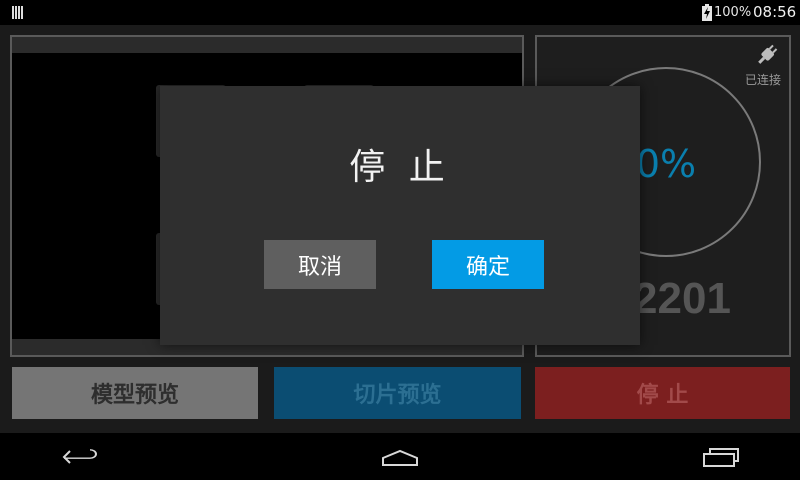  What do you see at coordinates (80, 457) in the screenshot?
I see `back-icon` at bounding box center [80, 457].